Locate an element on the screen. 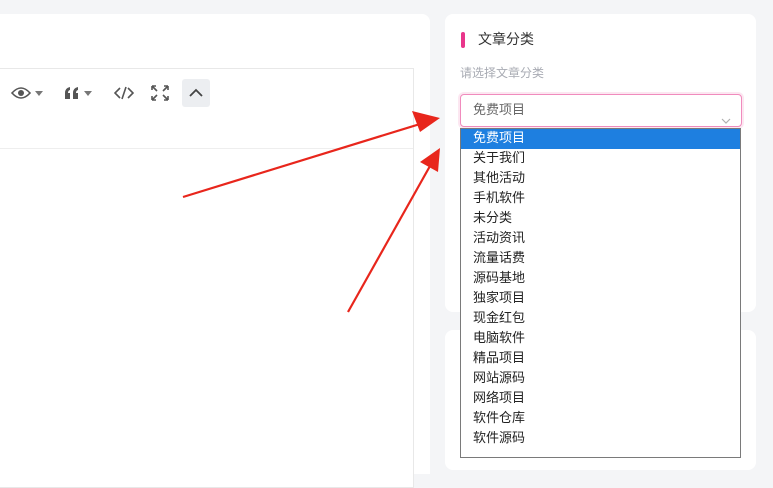 Image resolution: width=773 pixels, height=488 pixels. code-icon is located at coordinates (124, 93).